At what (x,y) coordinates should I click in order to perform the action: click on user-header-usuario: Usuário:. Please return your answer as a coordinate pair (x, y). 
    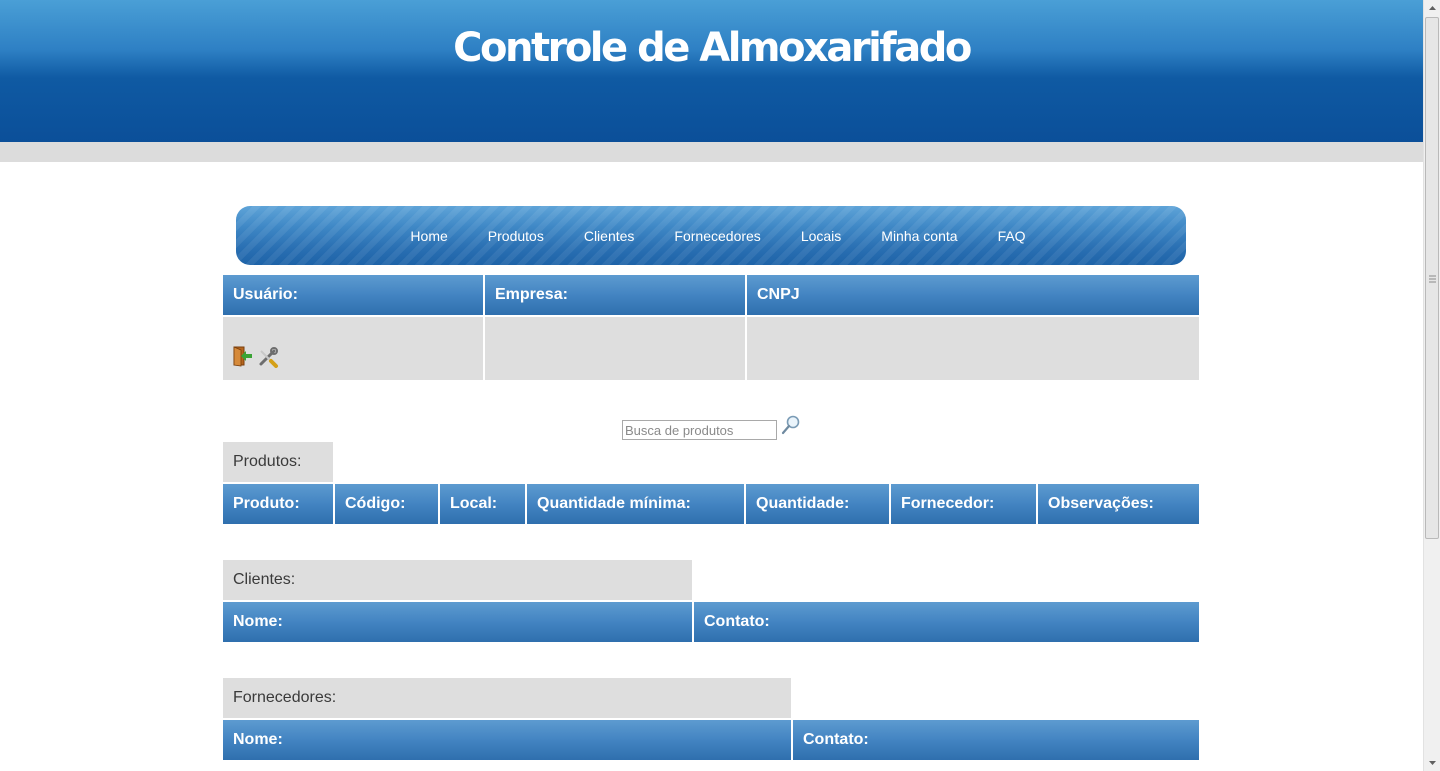
    Looking at the image, I should click on (353, 295).